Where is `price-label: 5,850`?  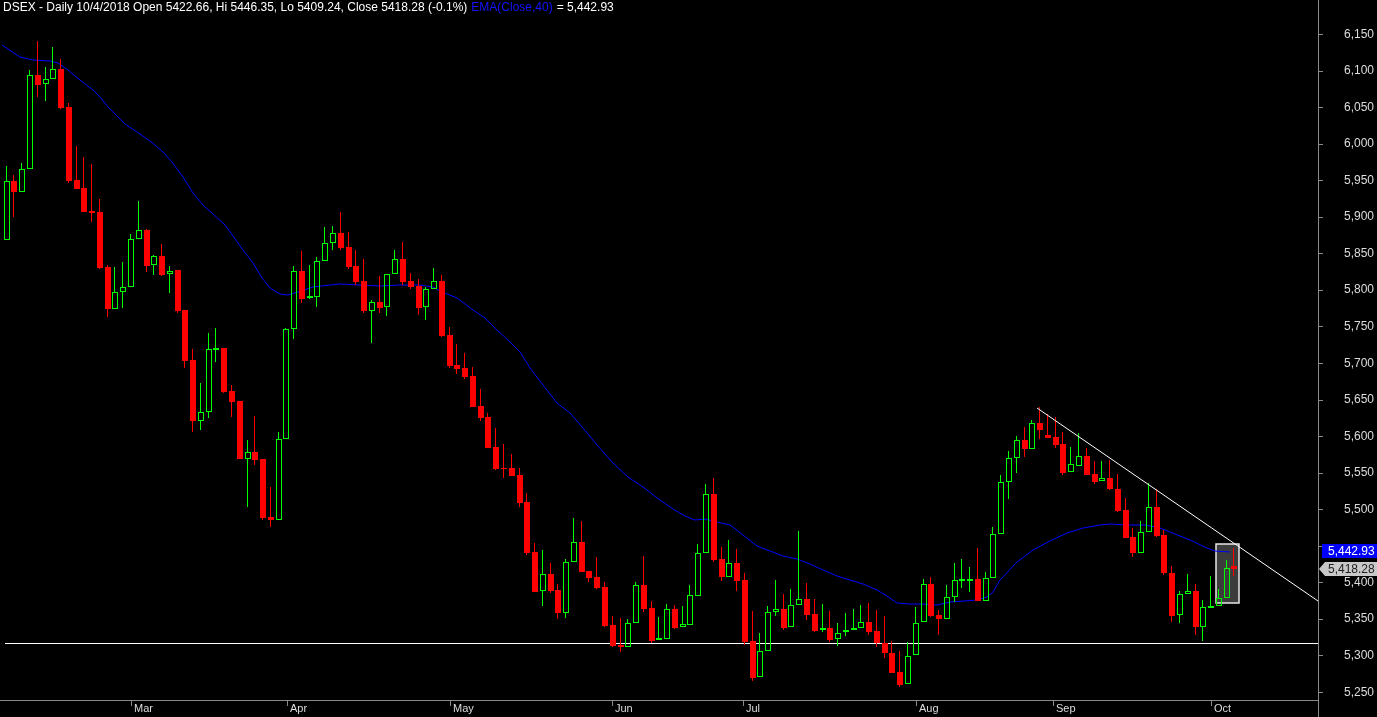 price-label: 5,850 is located at coordinates (1358, 253).